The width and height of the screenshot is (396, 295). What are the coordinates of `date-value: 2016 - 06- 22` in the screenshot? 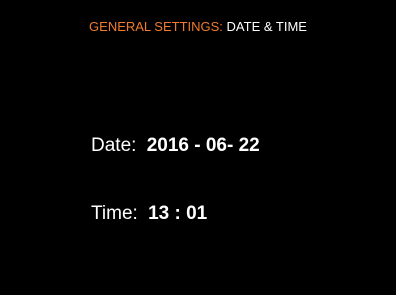 It's located at (203, 145).